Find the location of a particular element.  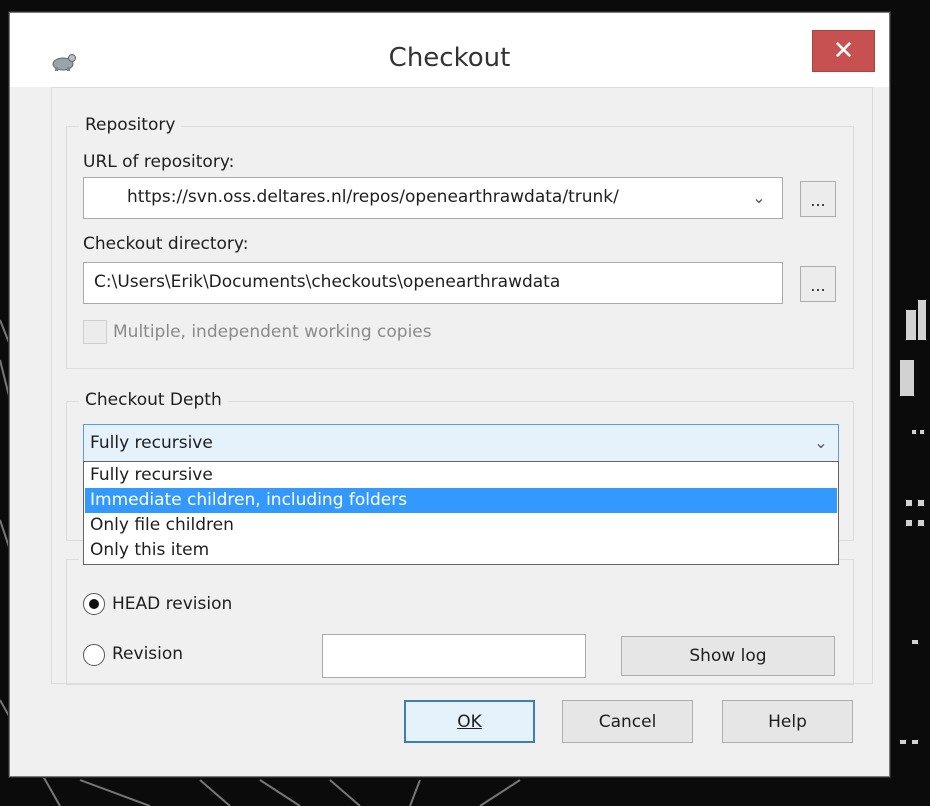

depth-combobox: Fully recursive ⌄ is located at coordinates (461, 443).